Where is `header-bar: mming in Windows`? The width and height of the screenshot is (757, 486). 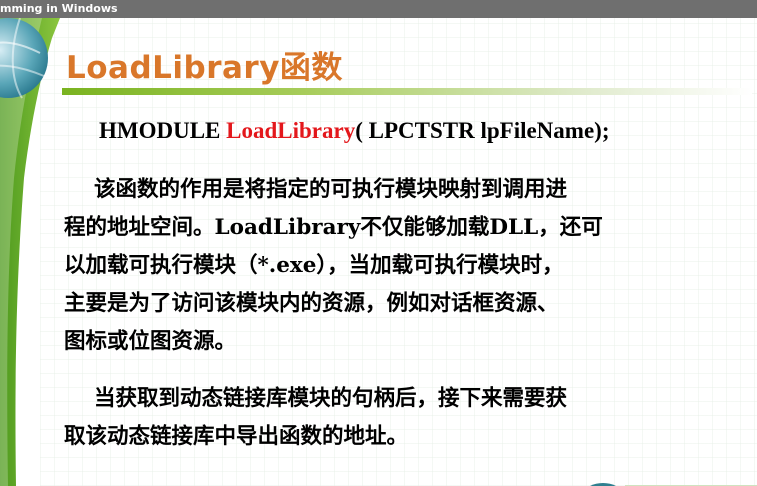 header-bar: mming in Windows is located at coordinates (378, 9).